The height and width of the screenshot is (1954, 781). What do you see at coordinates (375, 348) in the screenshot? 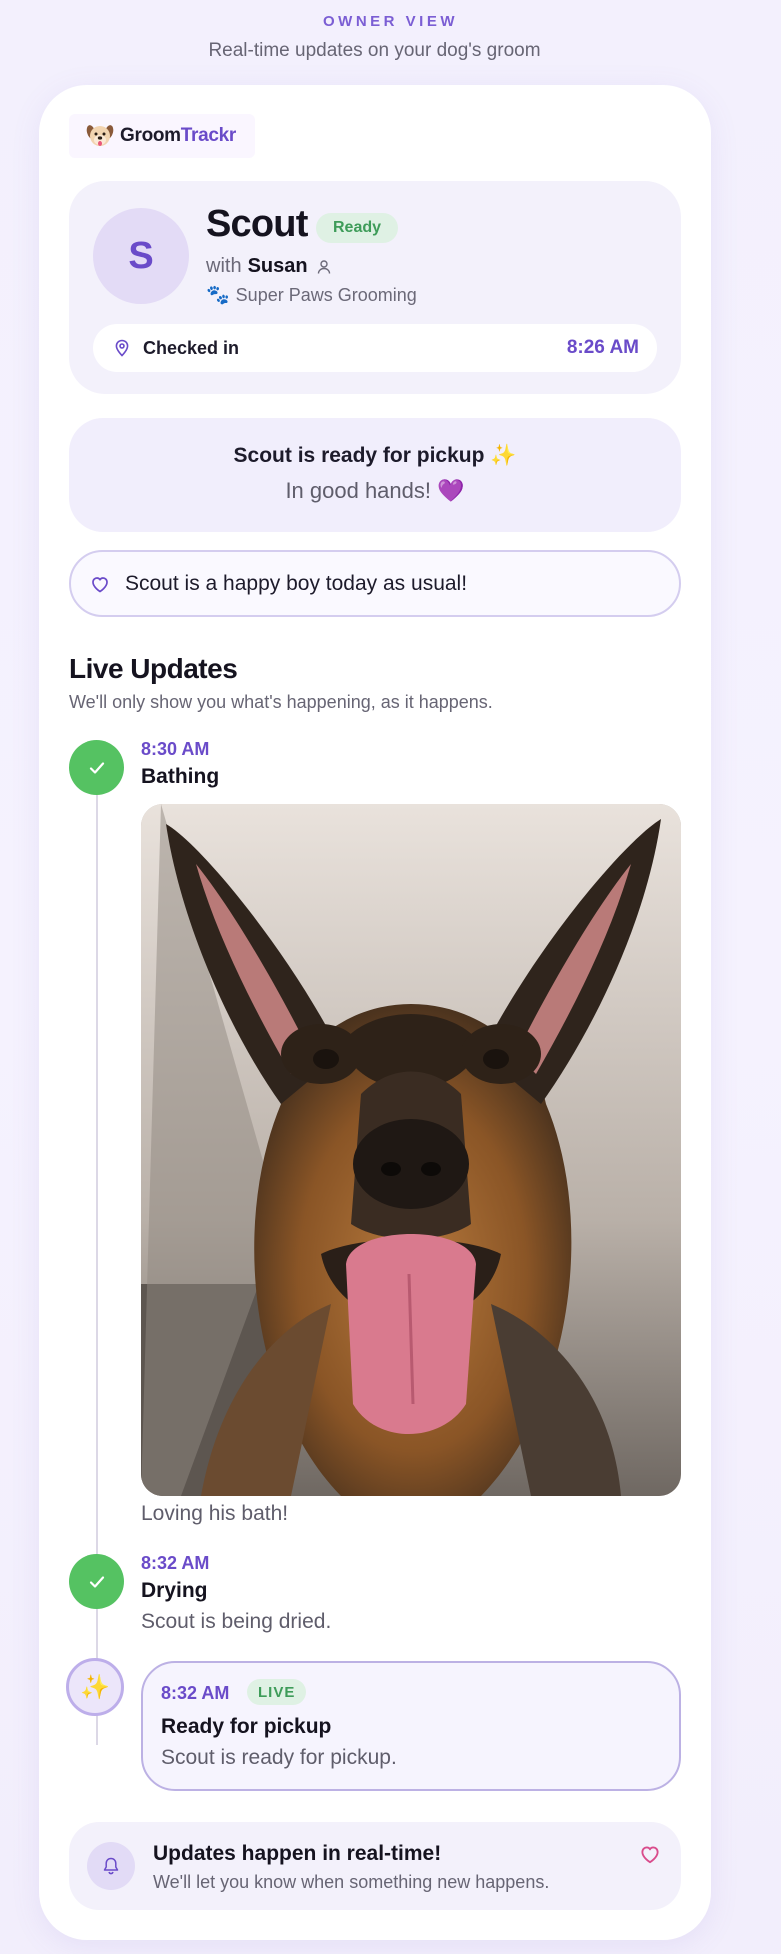
I see `checkin-row: Checked in 8:26 AM` at bounding box center [375, 348].